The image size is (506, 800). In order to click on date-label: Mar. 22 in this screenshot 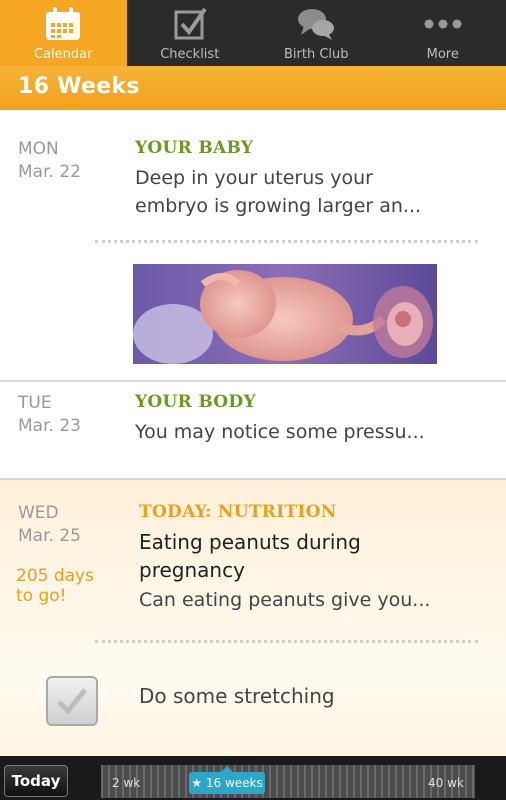, I will do `click(49, 172)`.